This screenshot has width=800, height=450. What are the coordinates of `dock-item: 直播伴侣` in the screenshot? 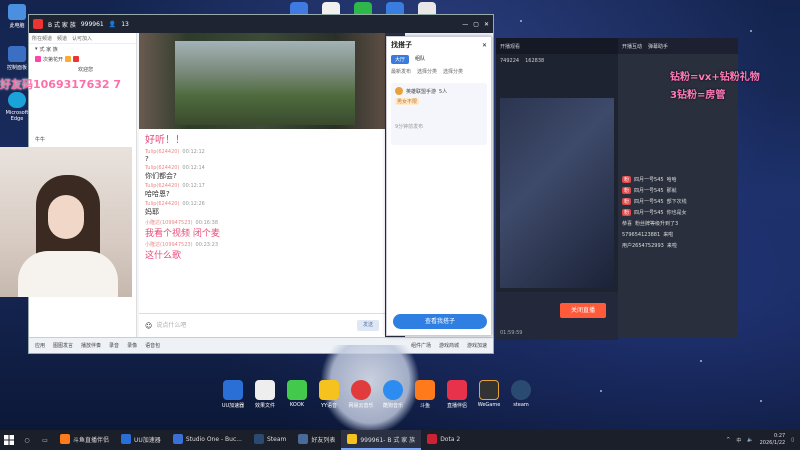 It's located at (457, 394).